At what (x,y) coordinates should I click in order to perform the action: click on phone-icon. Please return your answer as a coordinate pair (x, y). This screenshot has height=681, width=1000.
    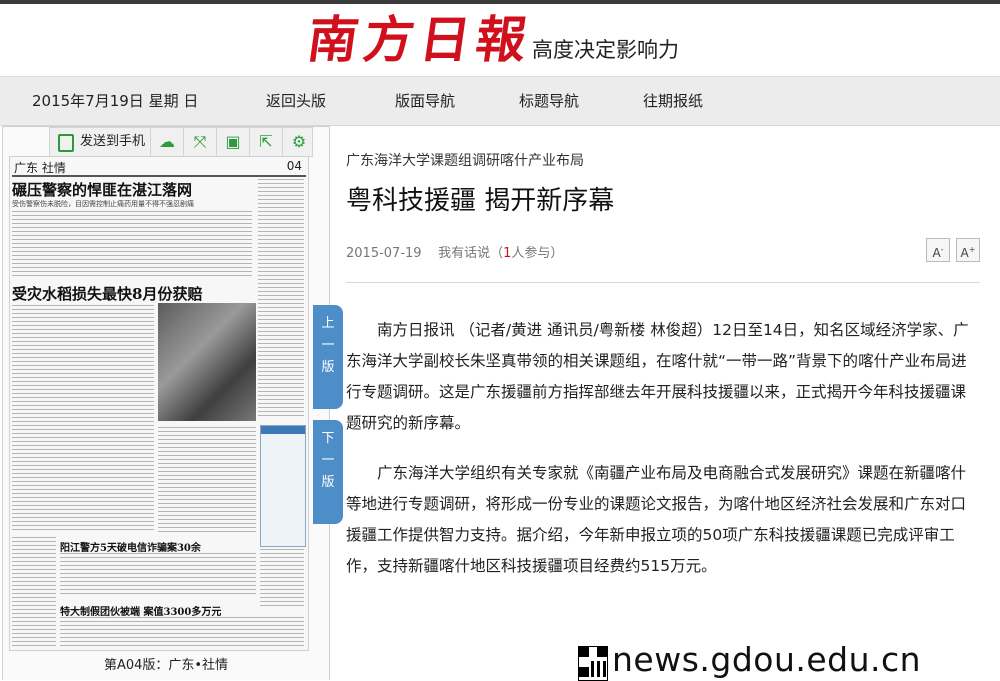
    Looking at the image, I should click on (66, 143).